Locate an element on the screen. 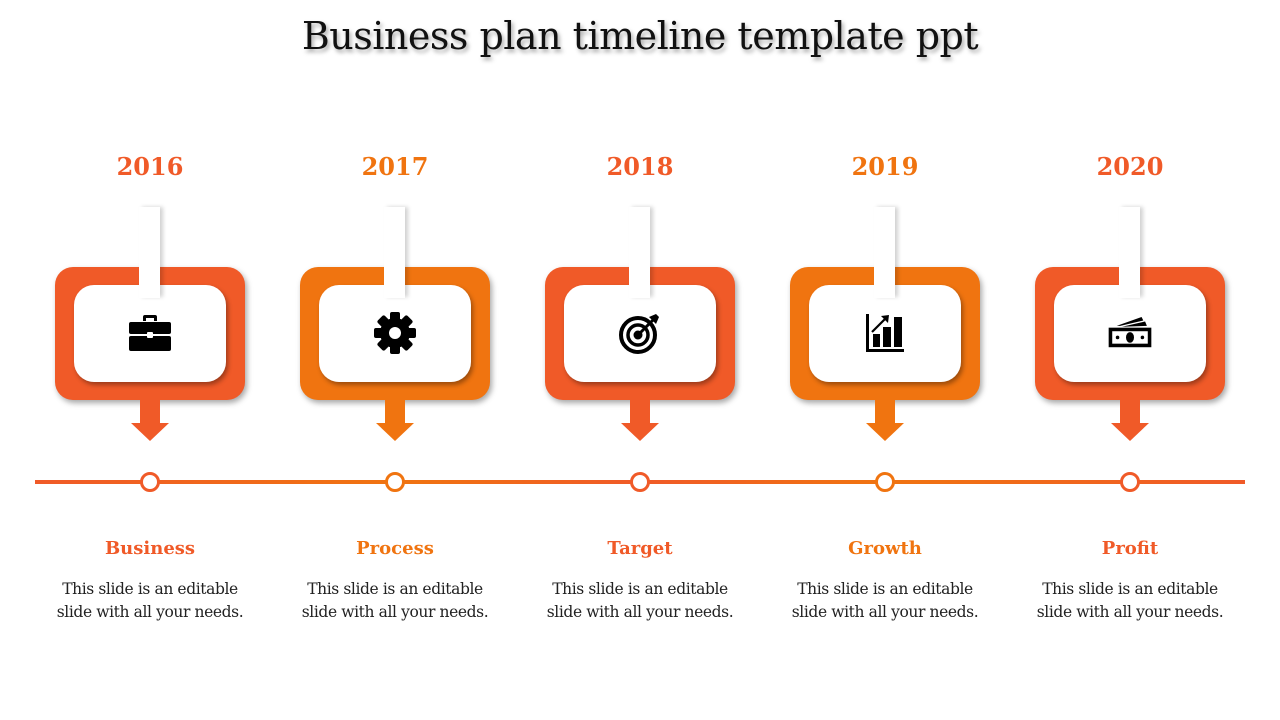 This screenshot has width=1280, height=720. stage-label: Target is located at coordinates (640, 548).